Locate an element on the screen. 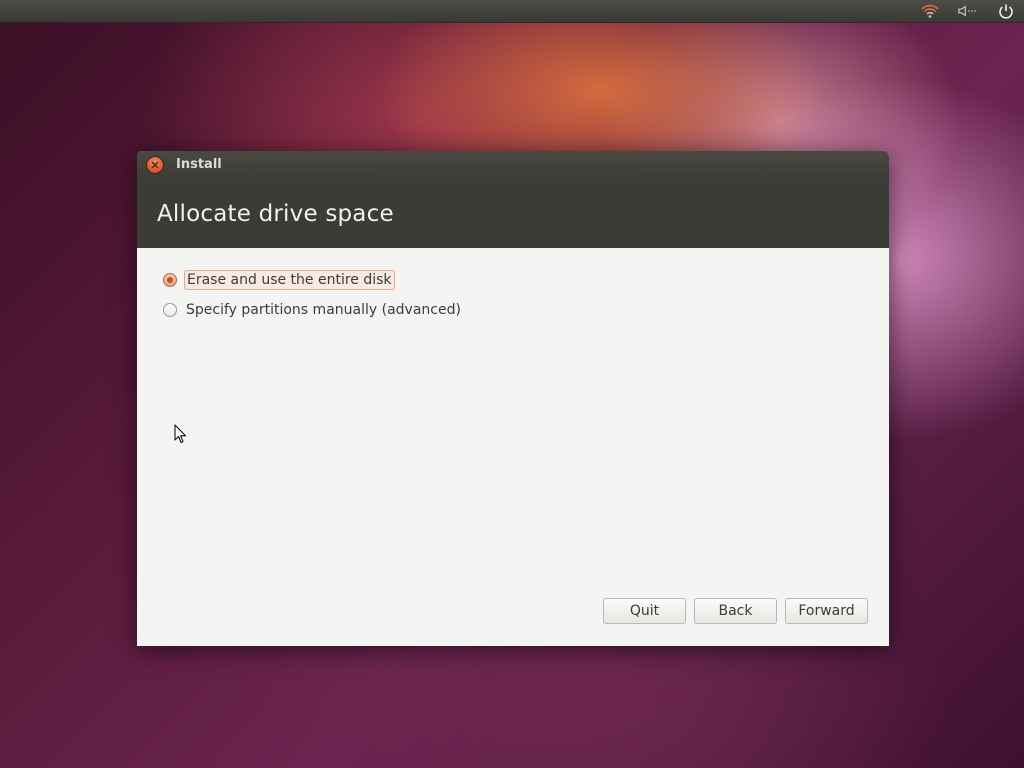 The width and height of the screenshot is (1024, 768). power-icon is located at coordinates (1006, 11).